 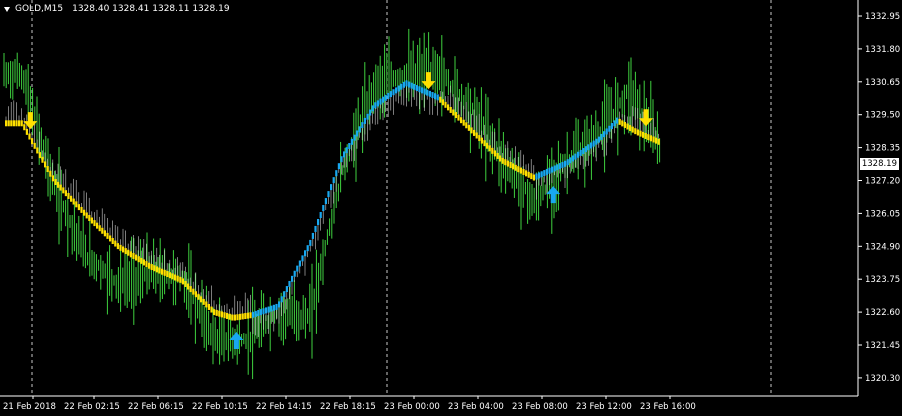 I want to click on price-tick-label: 1328.35, so click(x=882, y=149).